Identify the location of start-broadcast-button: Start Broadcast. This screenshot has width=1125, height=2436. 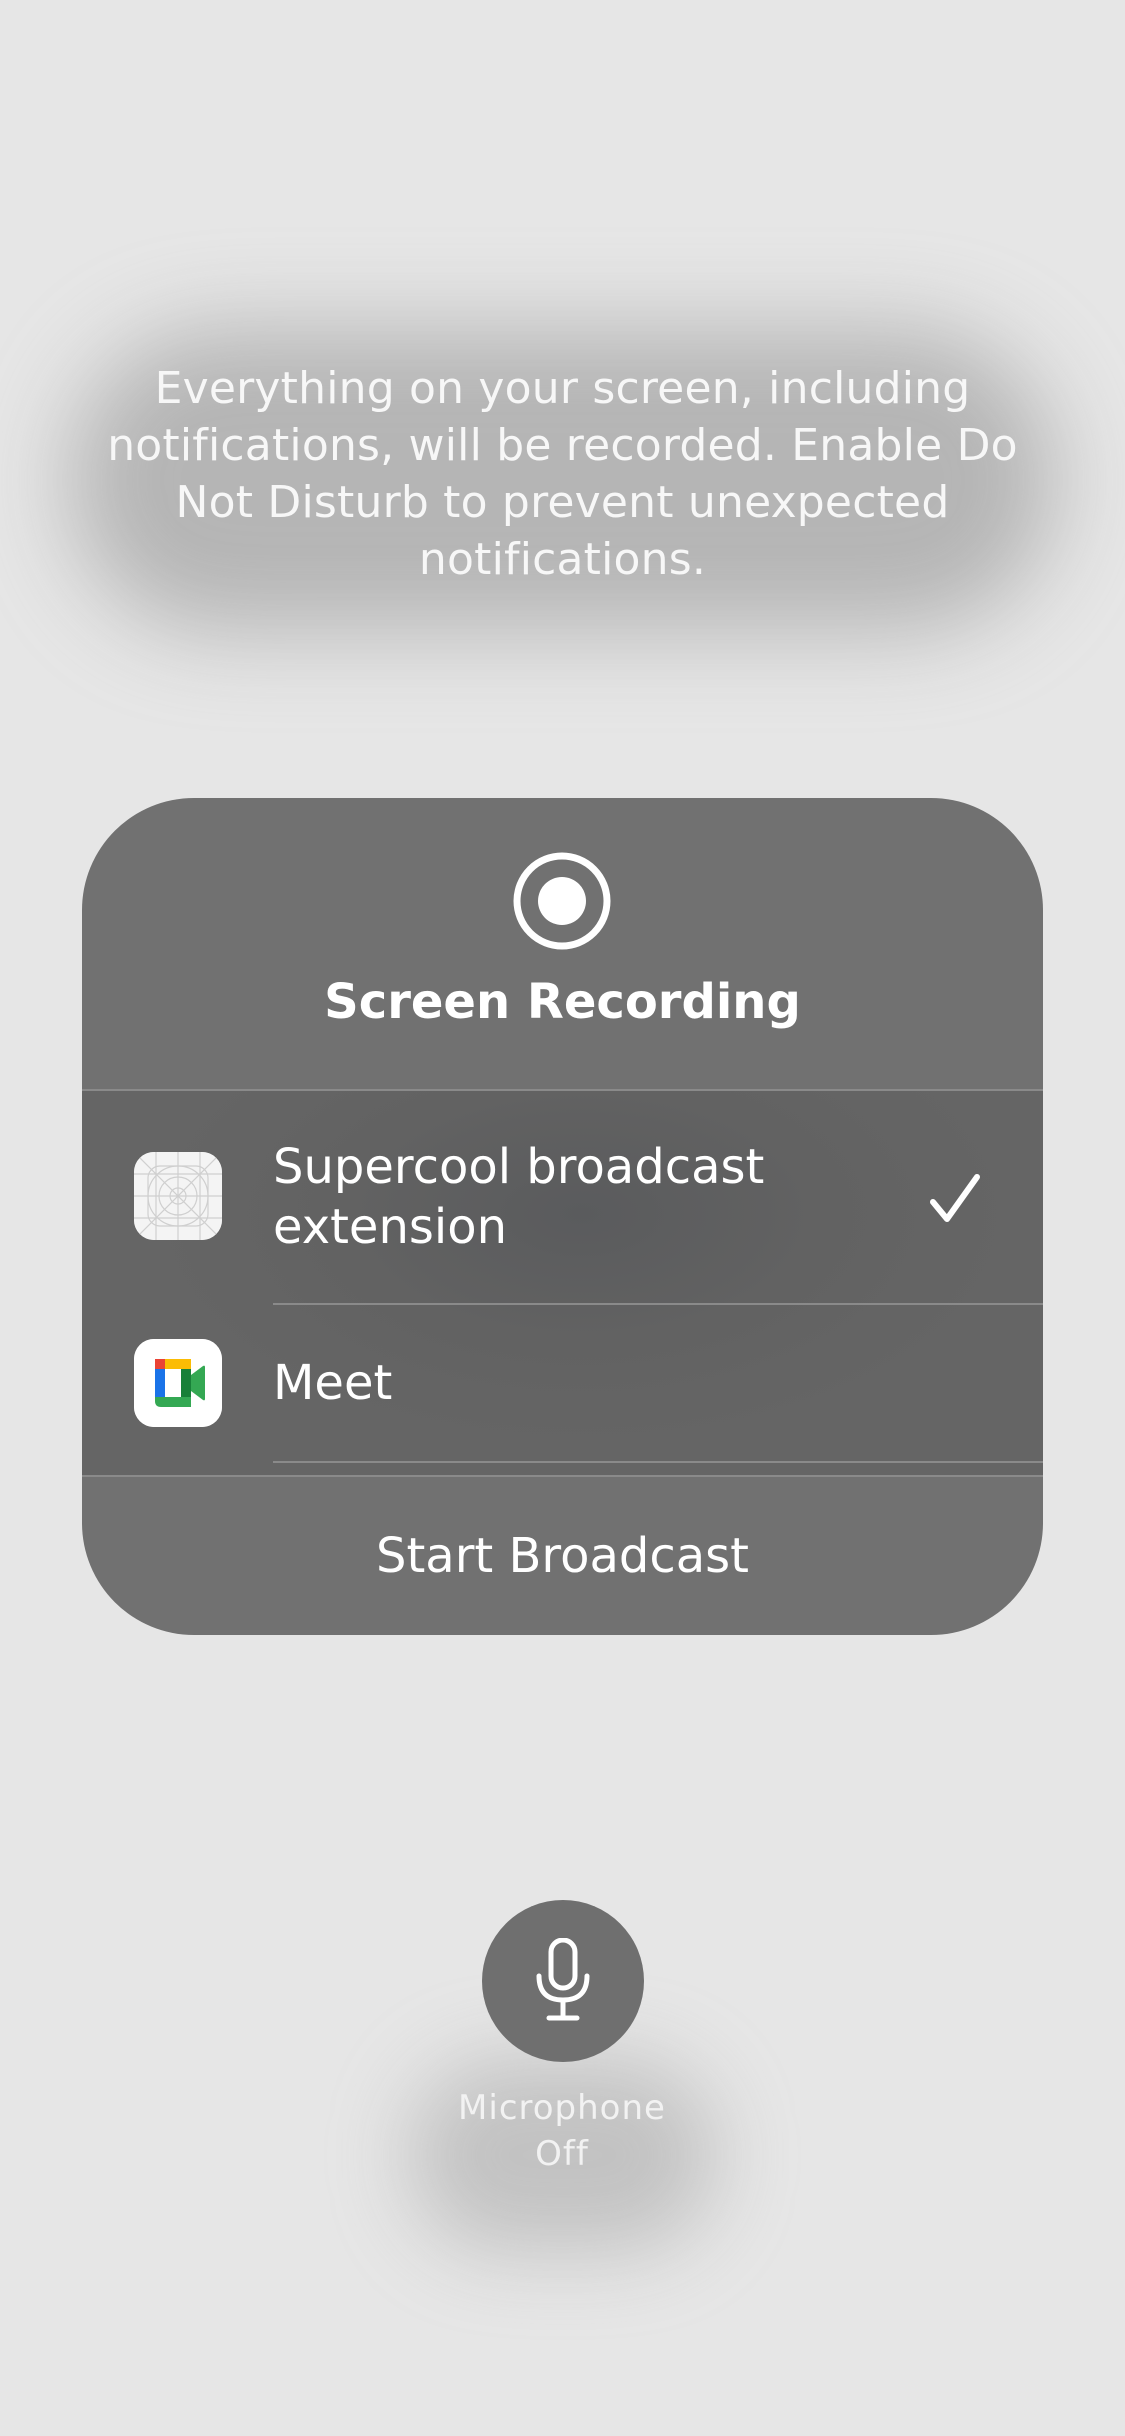
(562, 1556).